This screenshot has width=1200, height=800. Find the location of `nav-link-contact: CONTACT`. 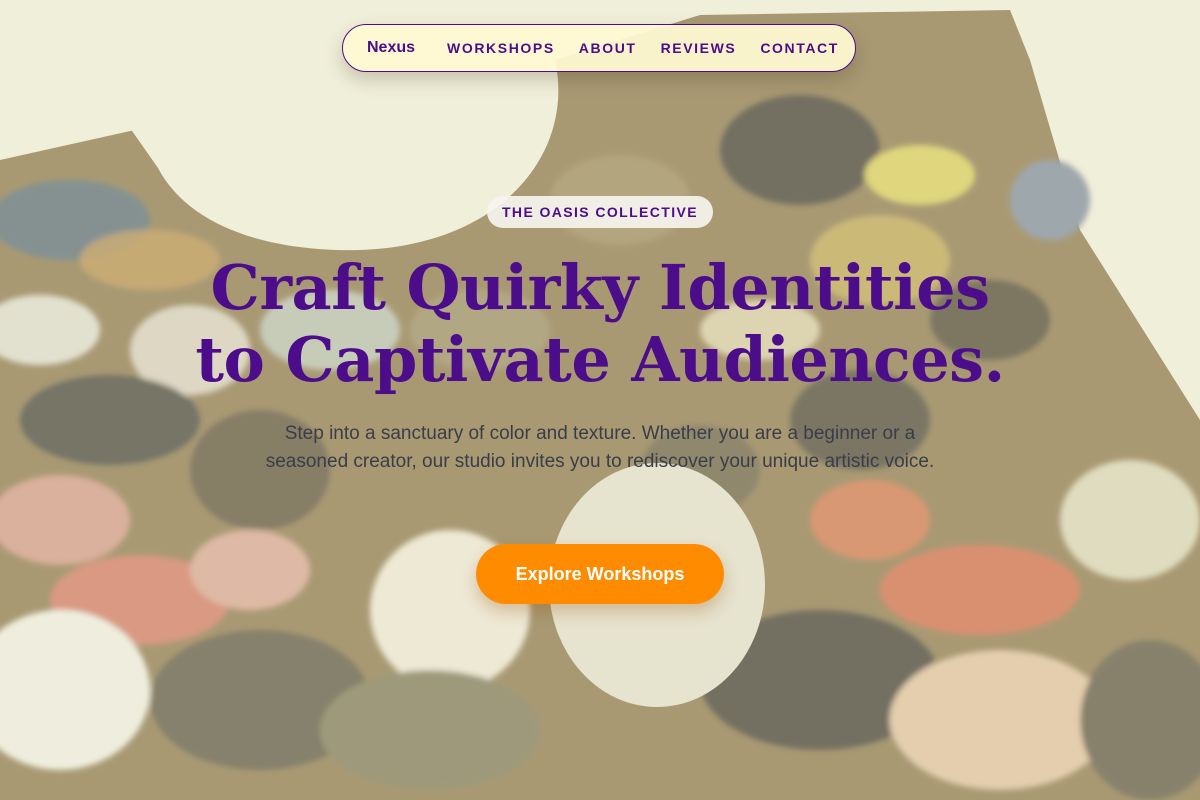

nav-link-contact: CONTACT is located at coordinates (799, 48).